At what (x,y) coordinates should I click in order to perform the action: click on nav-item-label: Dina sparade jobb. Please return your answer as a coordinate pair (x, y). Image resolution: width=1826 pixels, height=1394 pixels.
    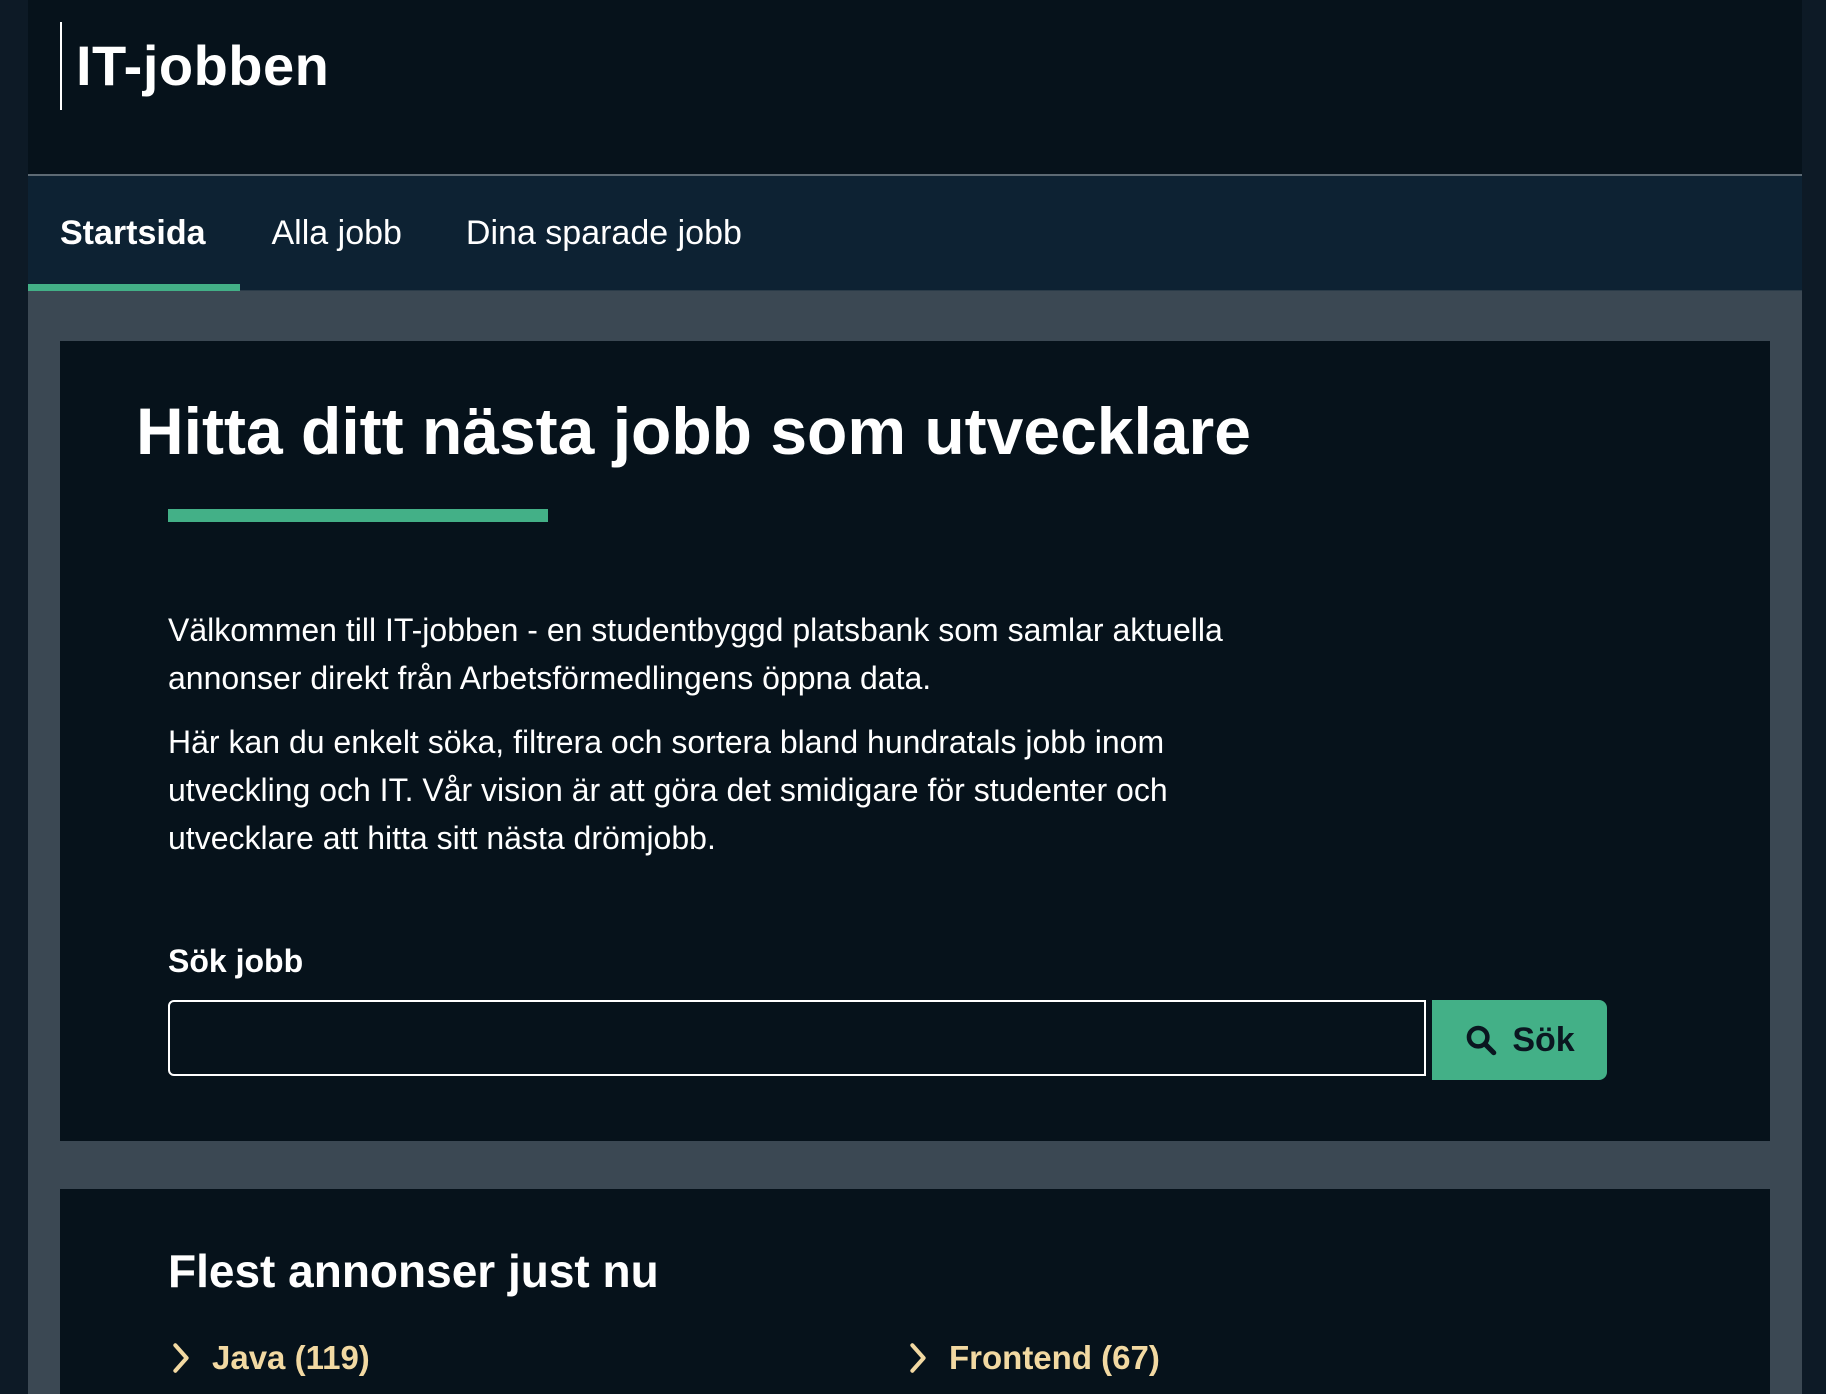
    Looking at the image, I should click on (603, 232).